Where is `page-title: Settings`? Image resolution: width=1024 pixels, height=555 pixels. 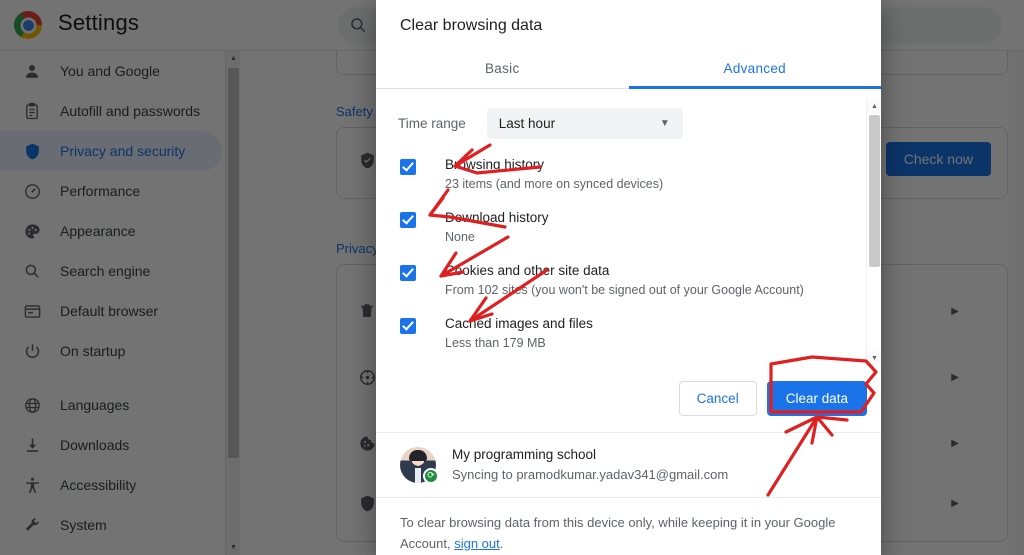 page-title: Settings is located at coordinates (99, 22).